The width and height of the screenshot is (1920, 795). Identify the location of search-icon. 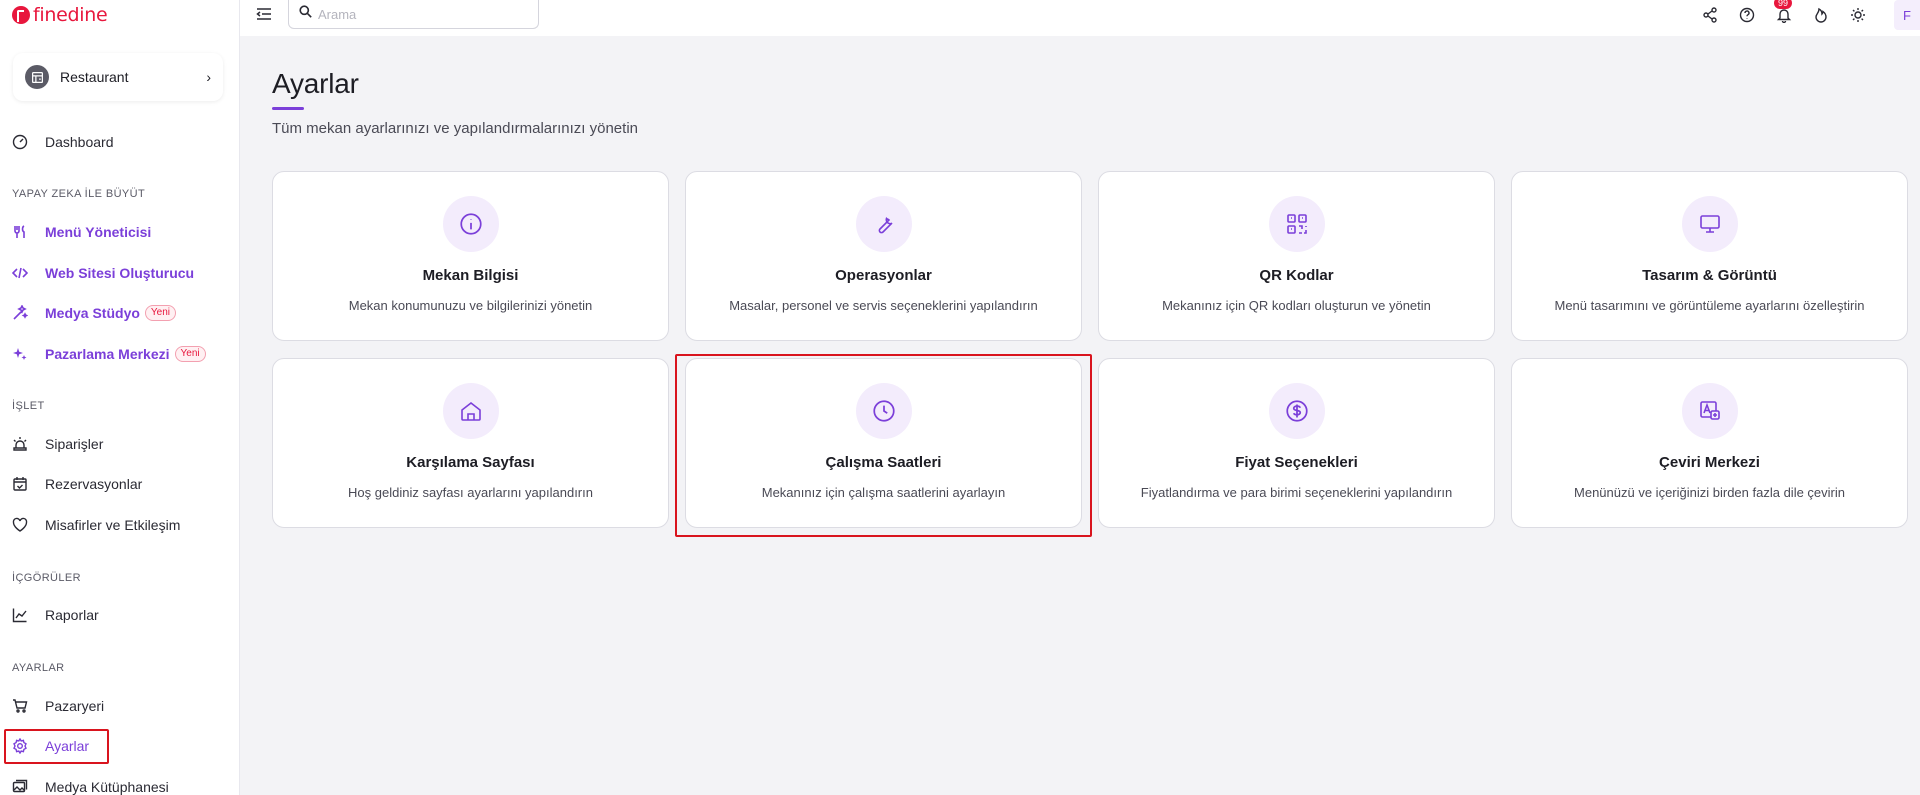
(305, 14).